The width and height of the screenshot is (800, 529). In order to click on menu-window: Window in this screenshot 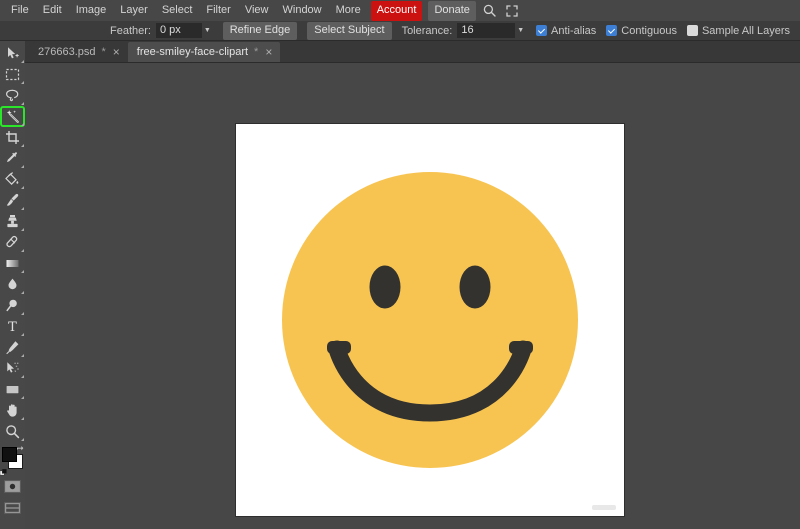, I will do `click(302, 11)`.